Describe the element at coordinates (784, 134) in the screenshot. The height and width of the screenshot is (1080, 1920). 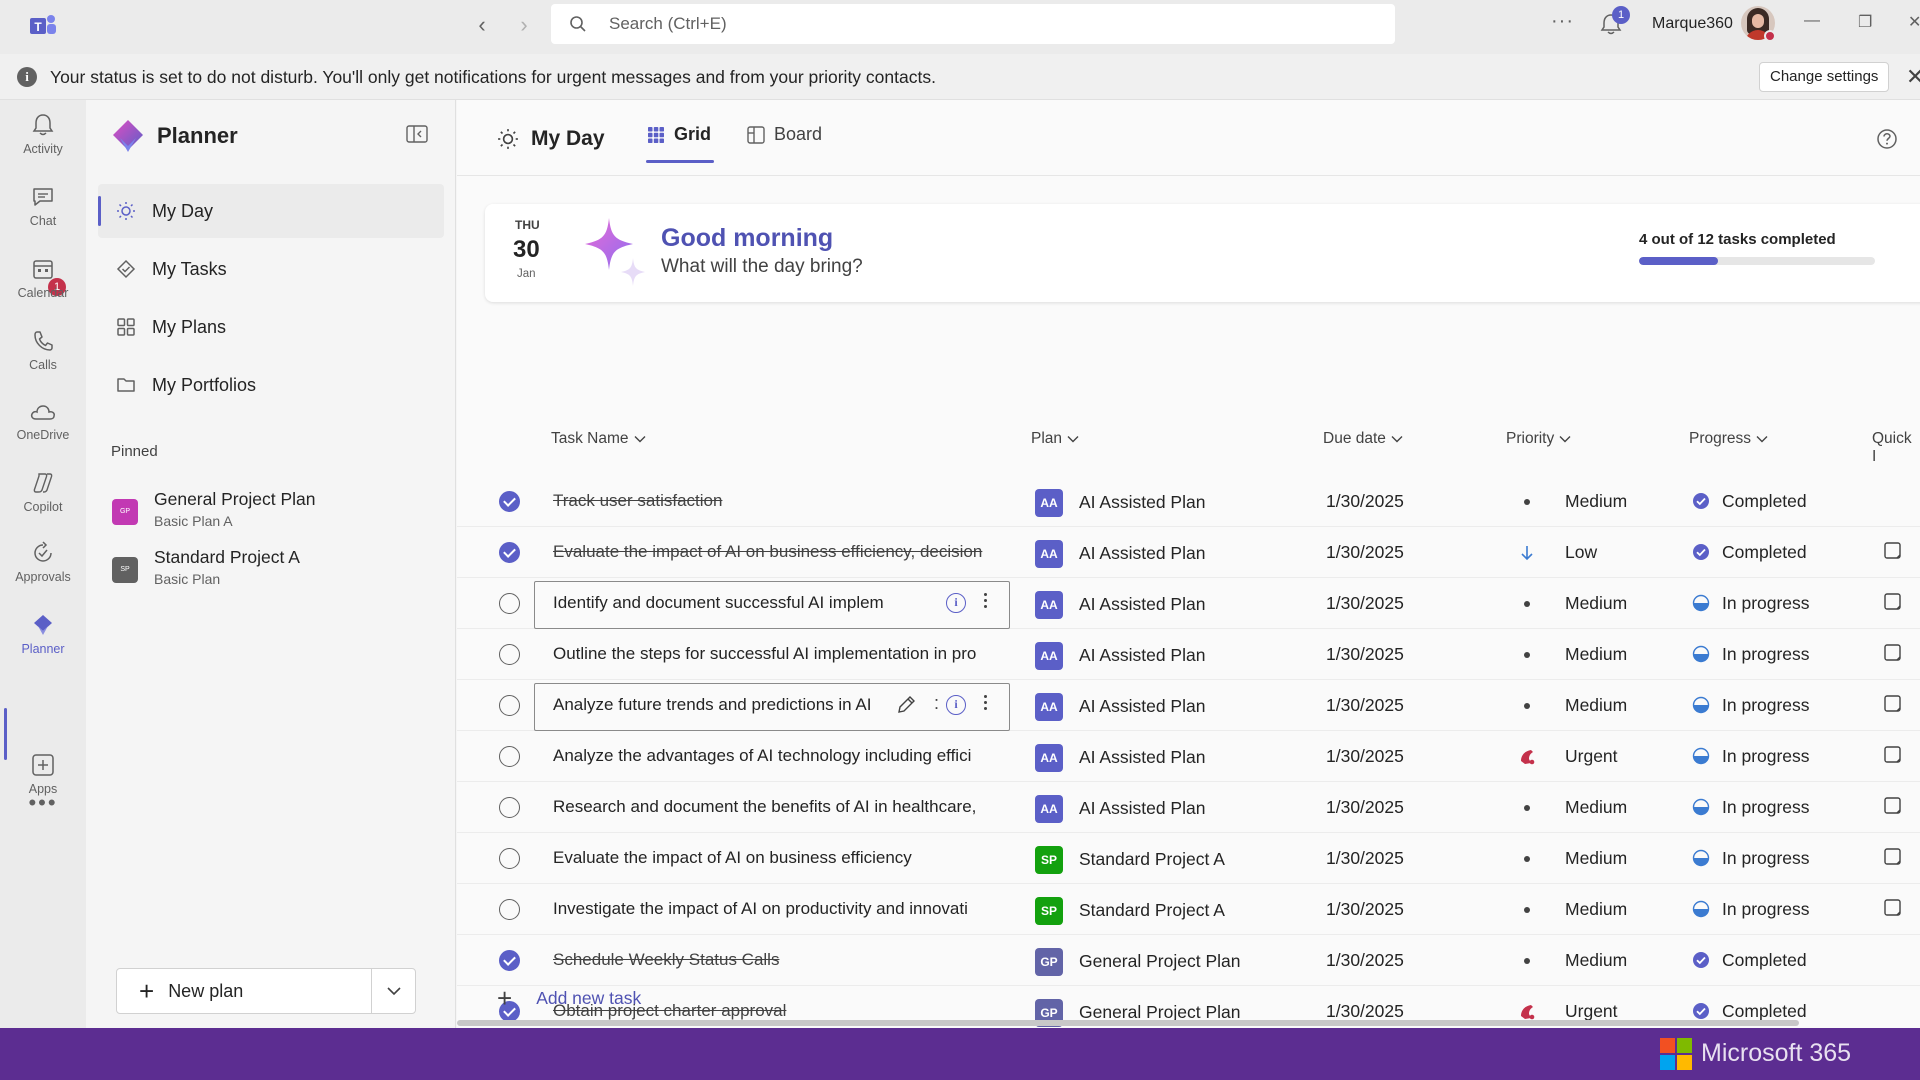
I see `tab-board: Board` at that location.